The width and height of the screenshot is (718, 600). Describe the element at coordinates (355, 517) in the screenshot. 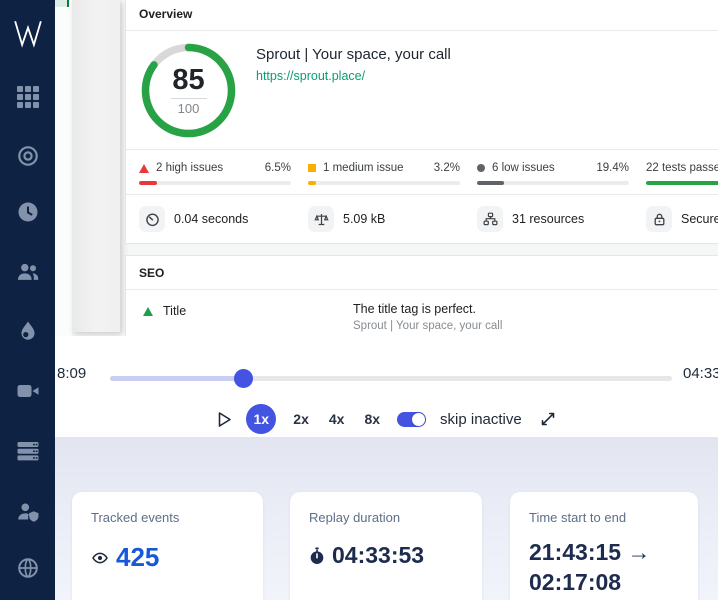

I see `stat-label: Replay duration` at that location.